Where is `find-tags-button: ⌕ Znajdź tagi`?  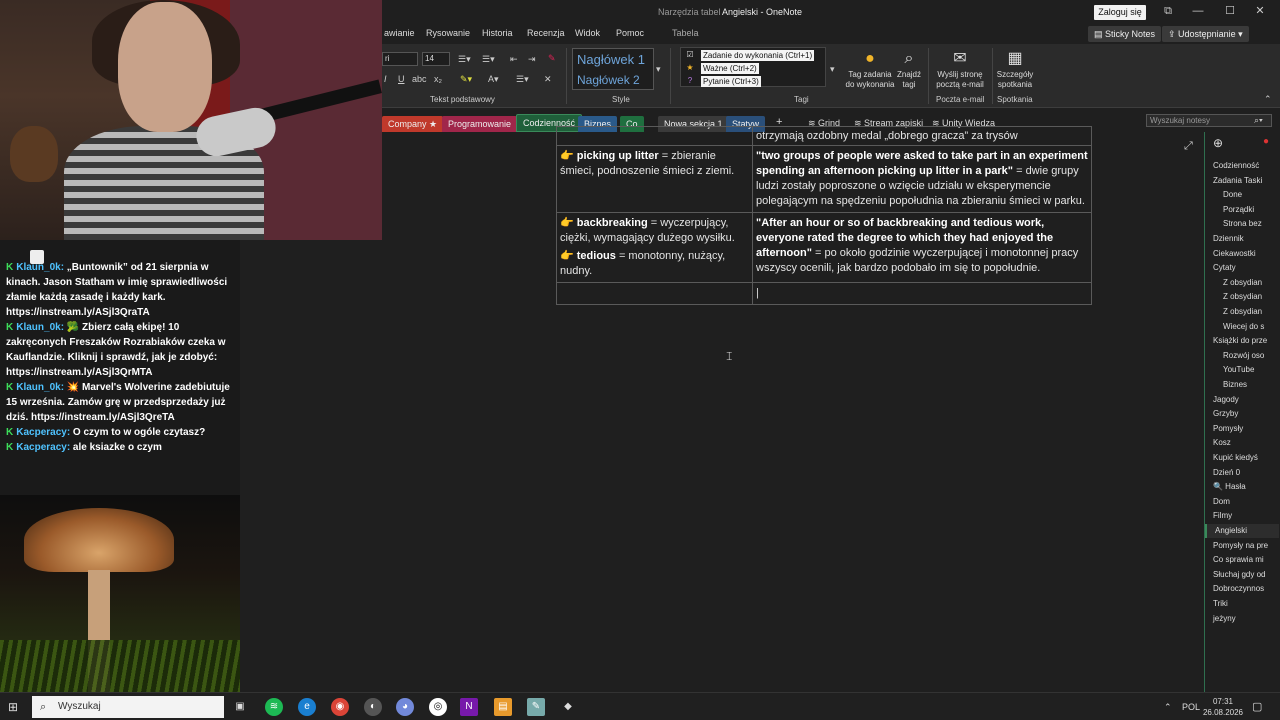 find-tags-button: ⌕ Znajdź tagi is located at coordinates (909, 69).